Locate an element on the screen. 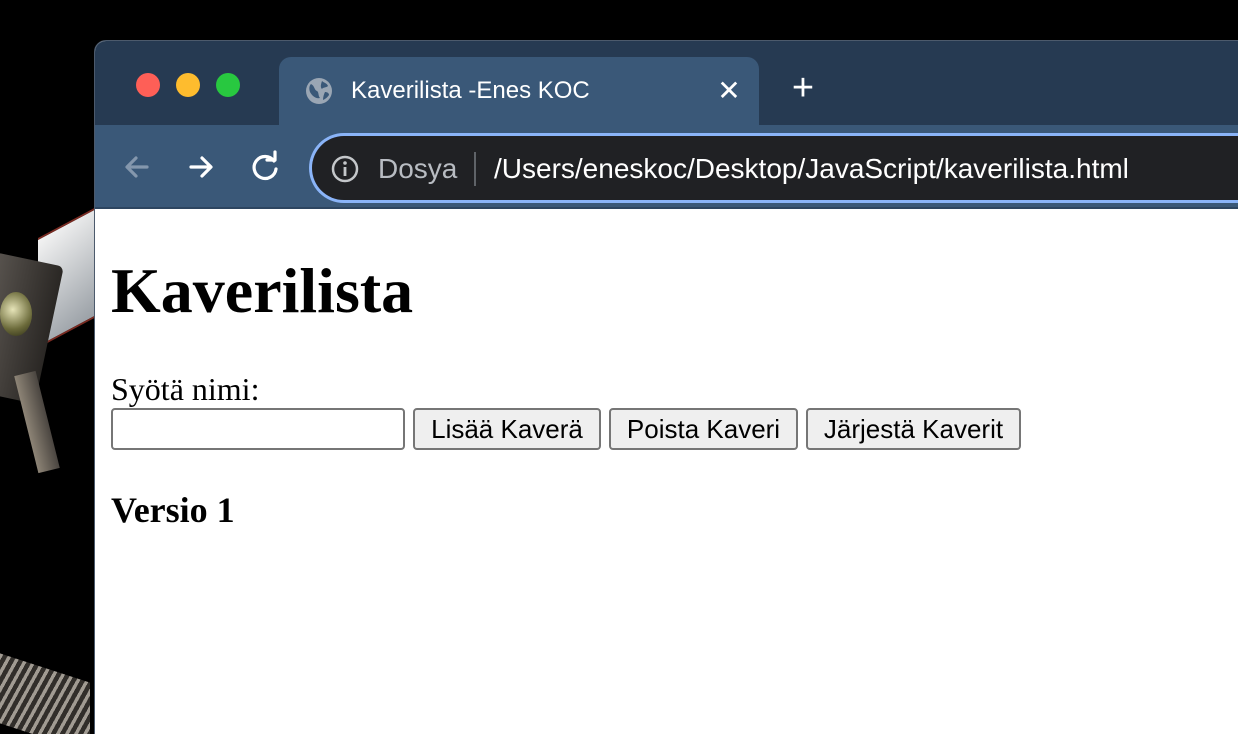 This screenshot has width=1238, height=734. title-bar: Kaverilista -Enes KOC ✕ + is located at coordinates (666, 83).